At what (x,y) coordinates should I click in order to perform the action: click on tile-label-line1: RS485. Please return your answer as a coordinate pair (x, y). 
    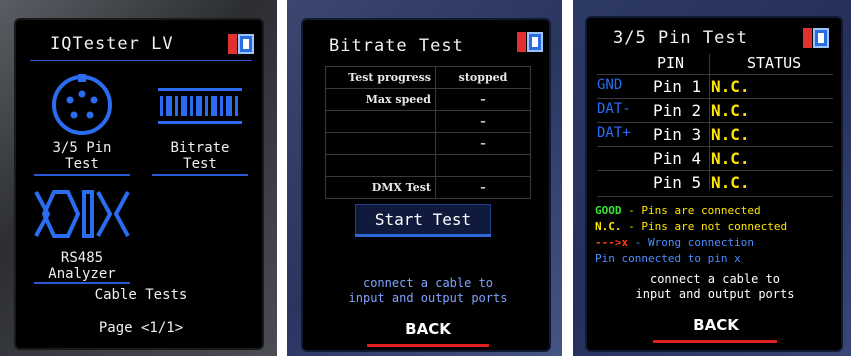
    Looking at the image, I should click on (82, 258).